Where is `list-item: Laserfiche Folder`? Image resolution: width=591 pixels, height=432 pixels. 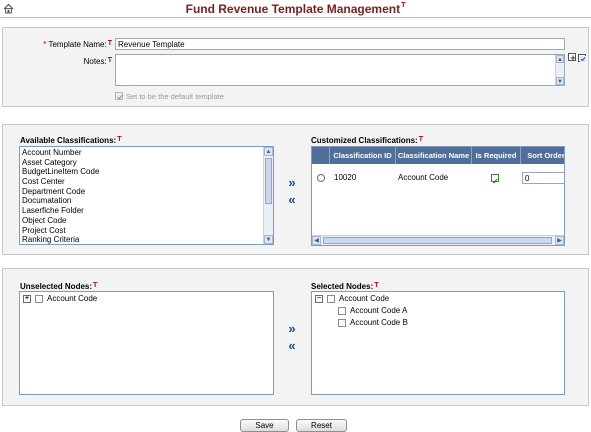 list-item: Laserfiche Folder is located at coordinates (142, 211).